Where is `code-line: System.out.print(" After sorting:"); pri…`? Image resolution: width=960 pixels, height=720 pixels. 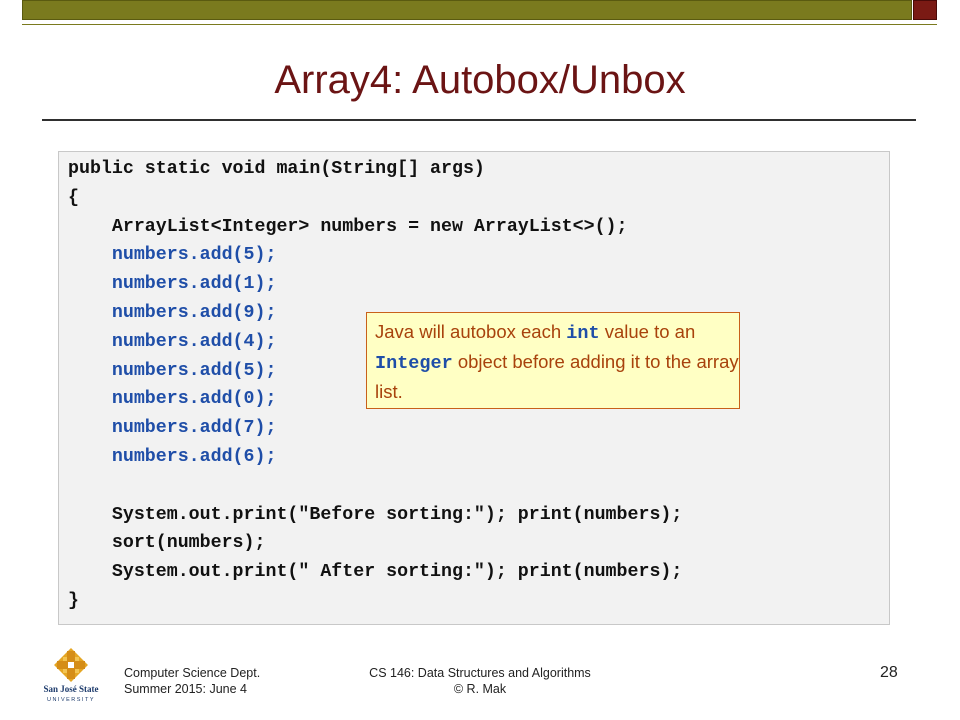
code-line: System.out.print(" After sorting:"); pri… is located at coordinates (375, 572).